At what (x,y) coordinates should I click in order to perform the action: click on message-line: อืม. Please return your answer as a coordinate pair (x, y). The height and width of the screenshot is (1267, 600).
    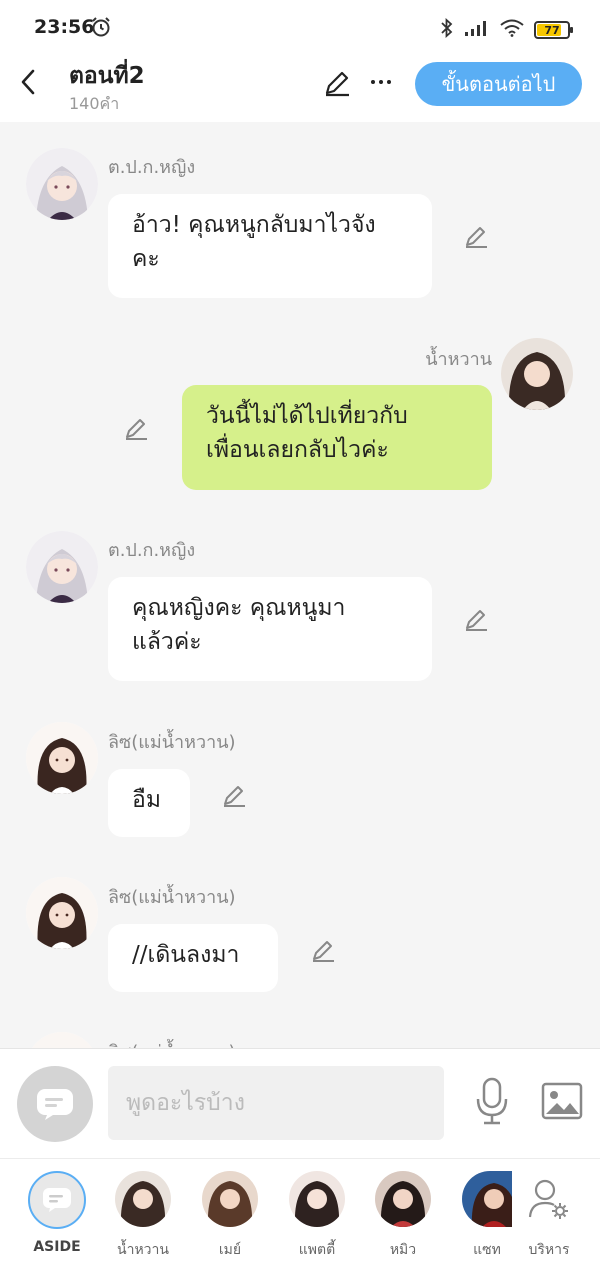
    Looking at the image, I should click on (146, 800).